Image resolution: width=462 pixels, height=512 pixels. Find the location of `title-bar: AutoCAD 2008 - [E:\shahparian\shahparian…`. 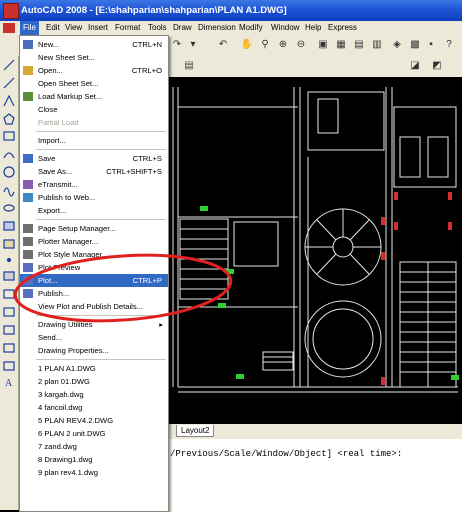

title-bar: AutoCAD 2008 - [E:\shahparian\shahparian… is located at coordinates (231, 10).